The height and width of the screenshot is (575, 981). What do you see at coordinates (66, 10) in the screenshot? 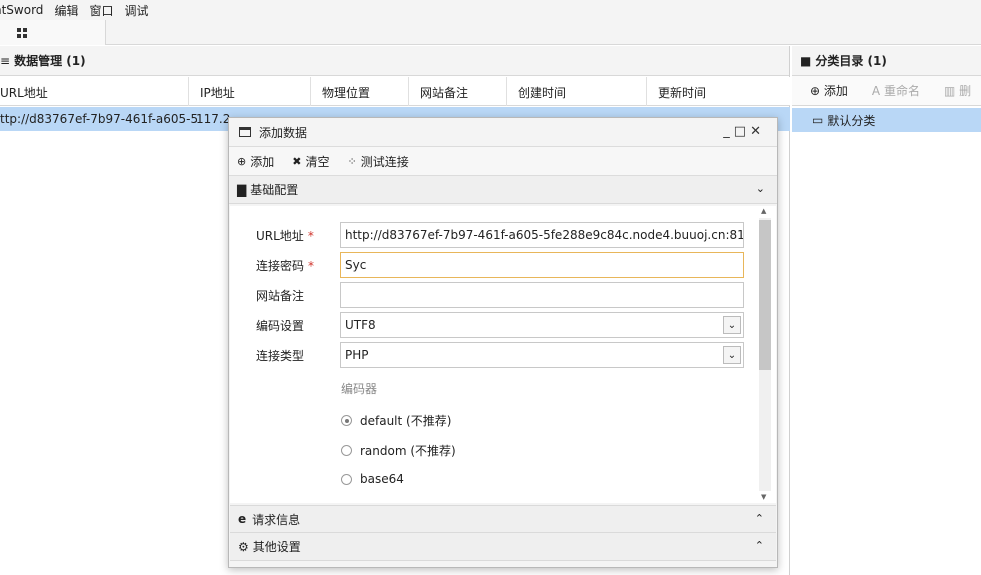
I see `menu-edit: 编辑` at bounding box center [66, 10].